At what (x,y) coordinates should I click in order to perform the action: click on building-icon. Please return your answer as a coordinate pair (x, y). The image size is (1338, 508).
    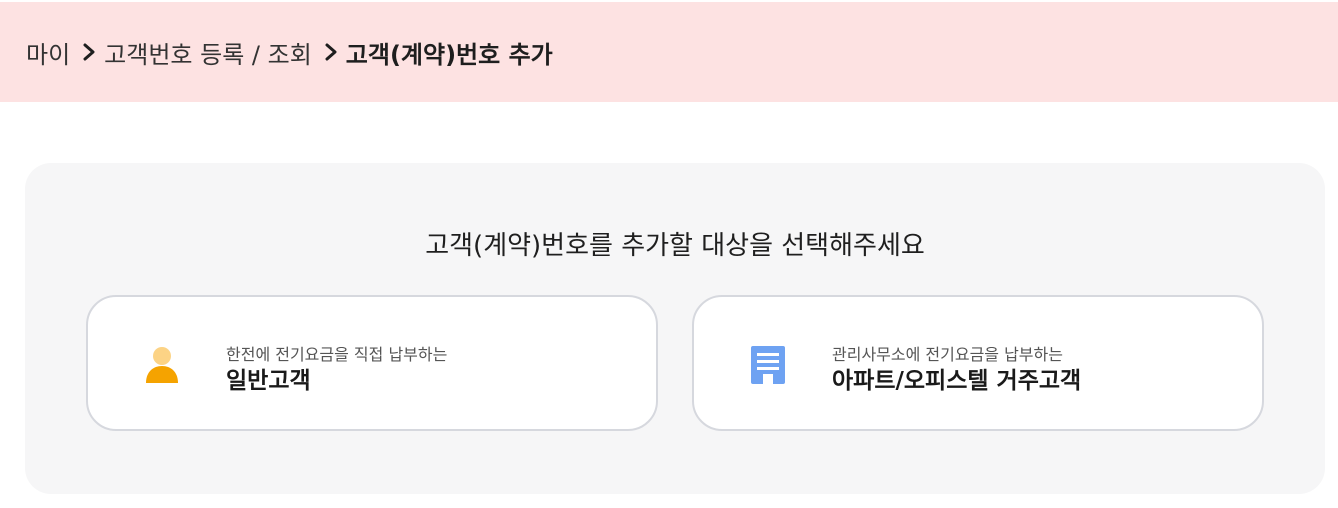
    Looking at the image, I should click on (768, 365).